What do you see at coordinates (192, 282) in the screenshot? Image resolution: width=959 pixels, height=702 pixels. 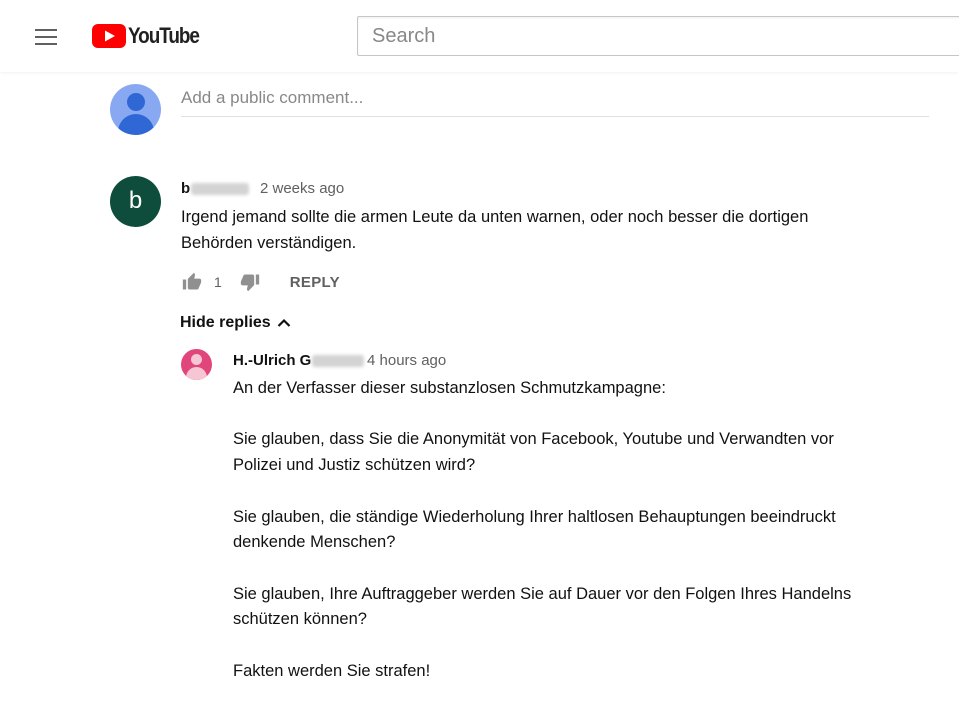 I see `thumbs-up-icon` at bounding box center [192, 282].